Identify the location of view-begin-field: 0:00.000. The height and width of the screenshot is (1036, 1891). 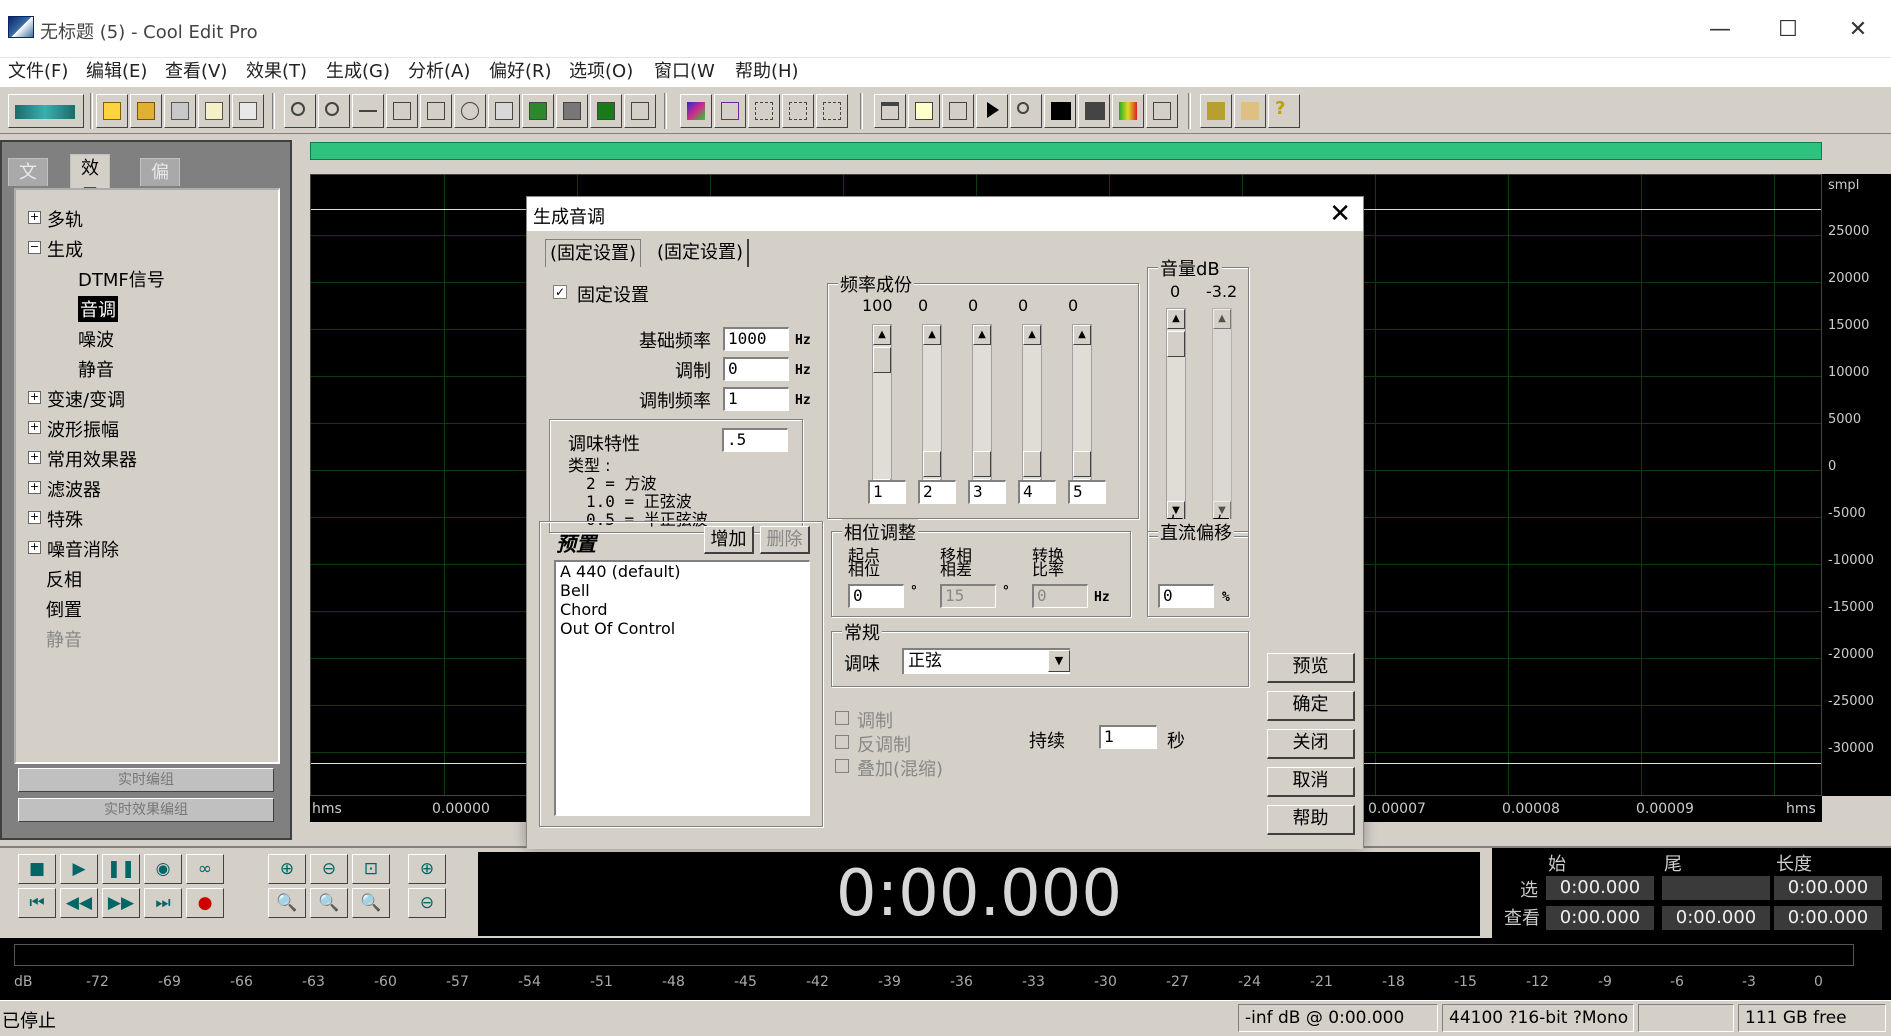
(1600, 918).